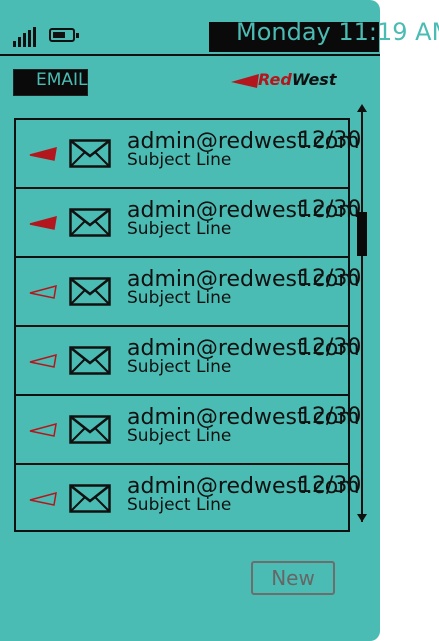  Describe the element at coordinates (64, 35) in the screenshot. I see `battery-icon` at that location.